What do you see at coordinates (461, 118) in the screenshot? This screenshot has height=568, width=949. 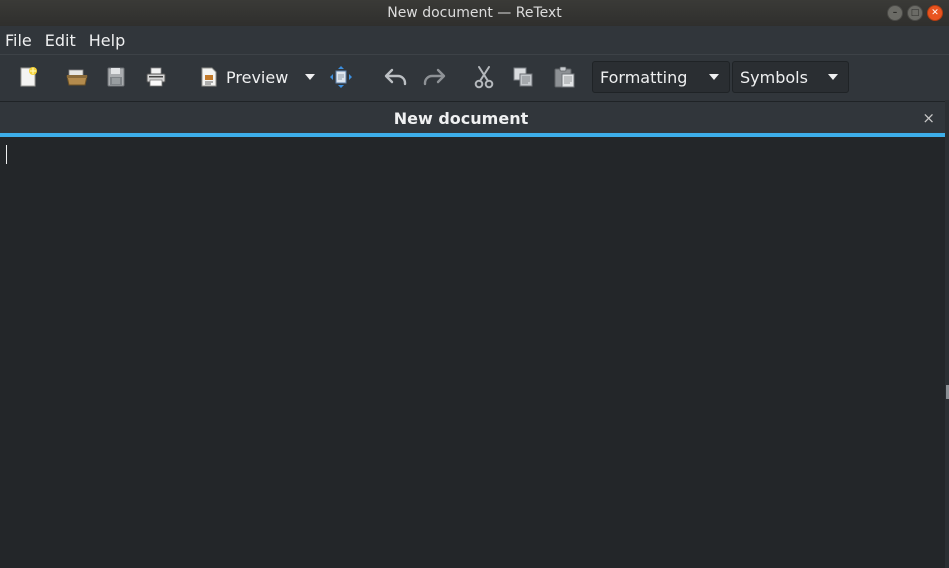 I see `tab-title: New document` at bounding box center [461, 118].